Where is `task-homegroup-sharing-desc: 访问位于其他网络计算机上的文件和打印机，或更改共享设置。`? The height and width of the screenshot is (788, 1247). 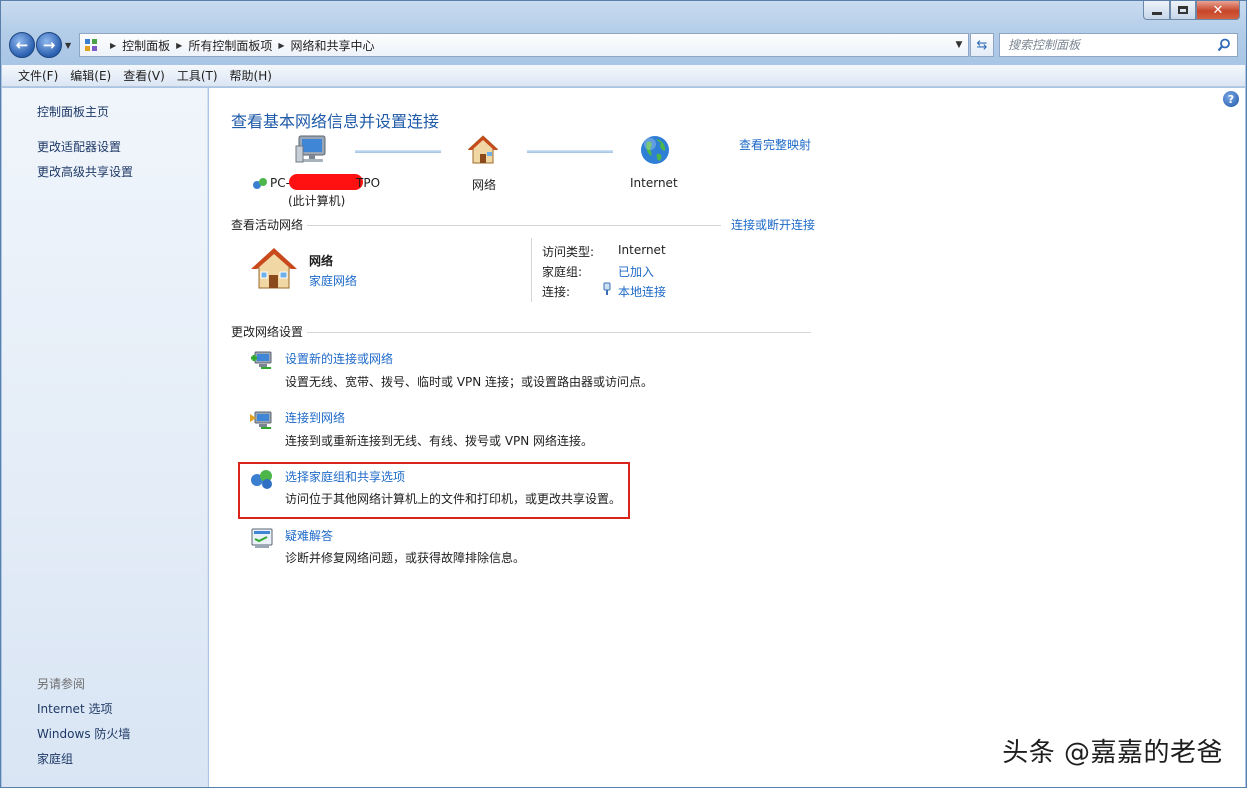 task-homegroup-sharing-desc: 访问位于其他网络计算机上的文件和打印机，或更改共享设置。 is located at coordinates (453, 499).